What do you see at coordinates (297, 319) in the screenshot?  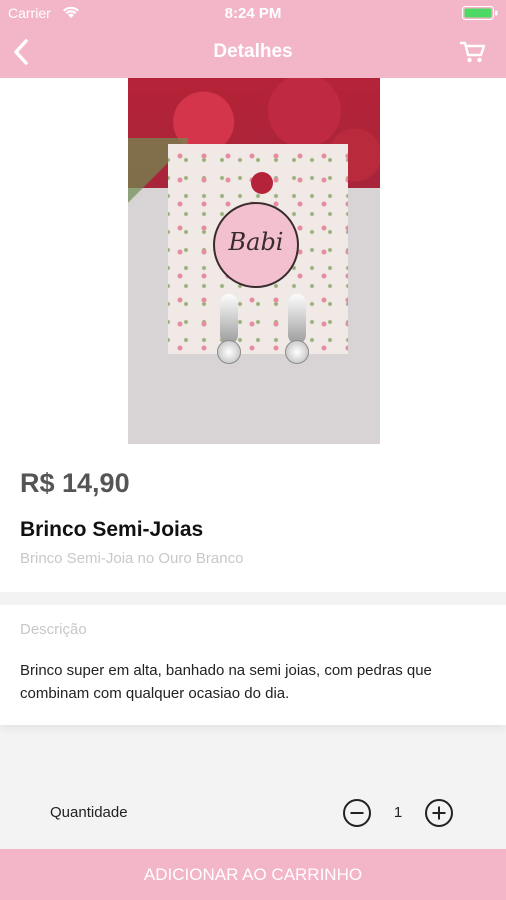 I see `earring-right` at bounding box center [297, 319].